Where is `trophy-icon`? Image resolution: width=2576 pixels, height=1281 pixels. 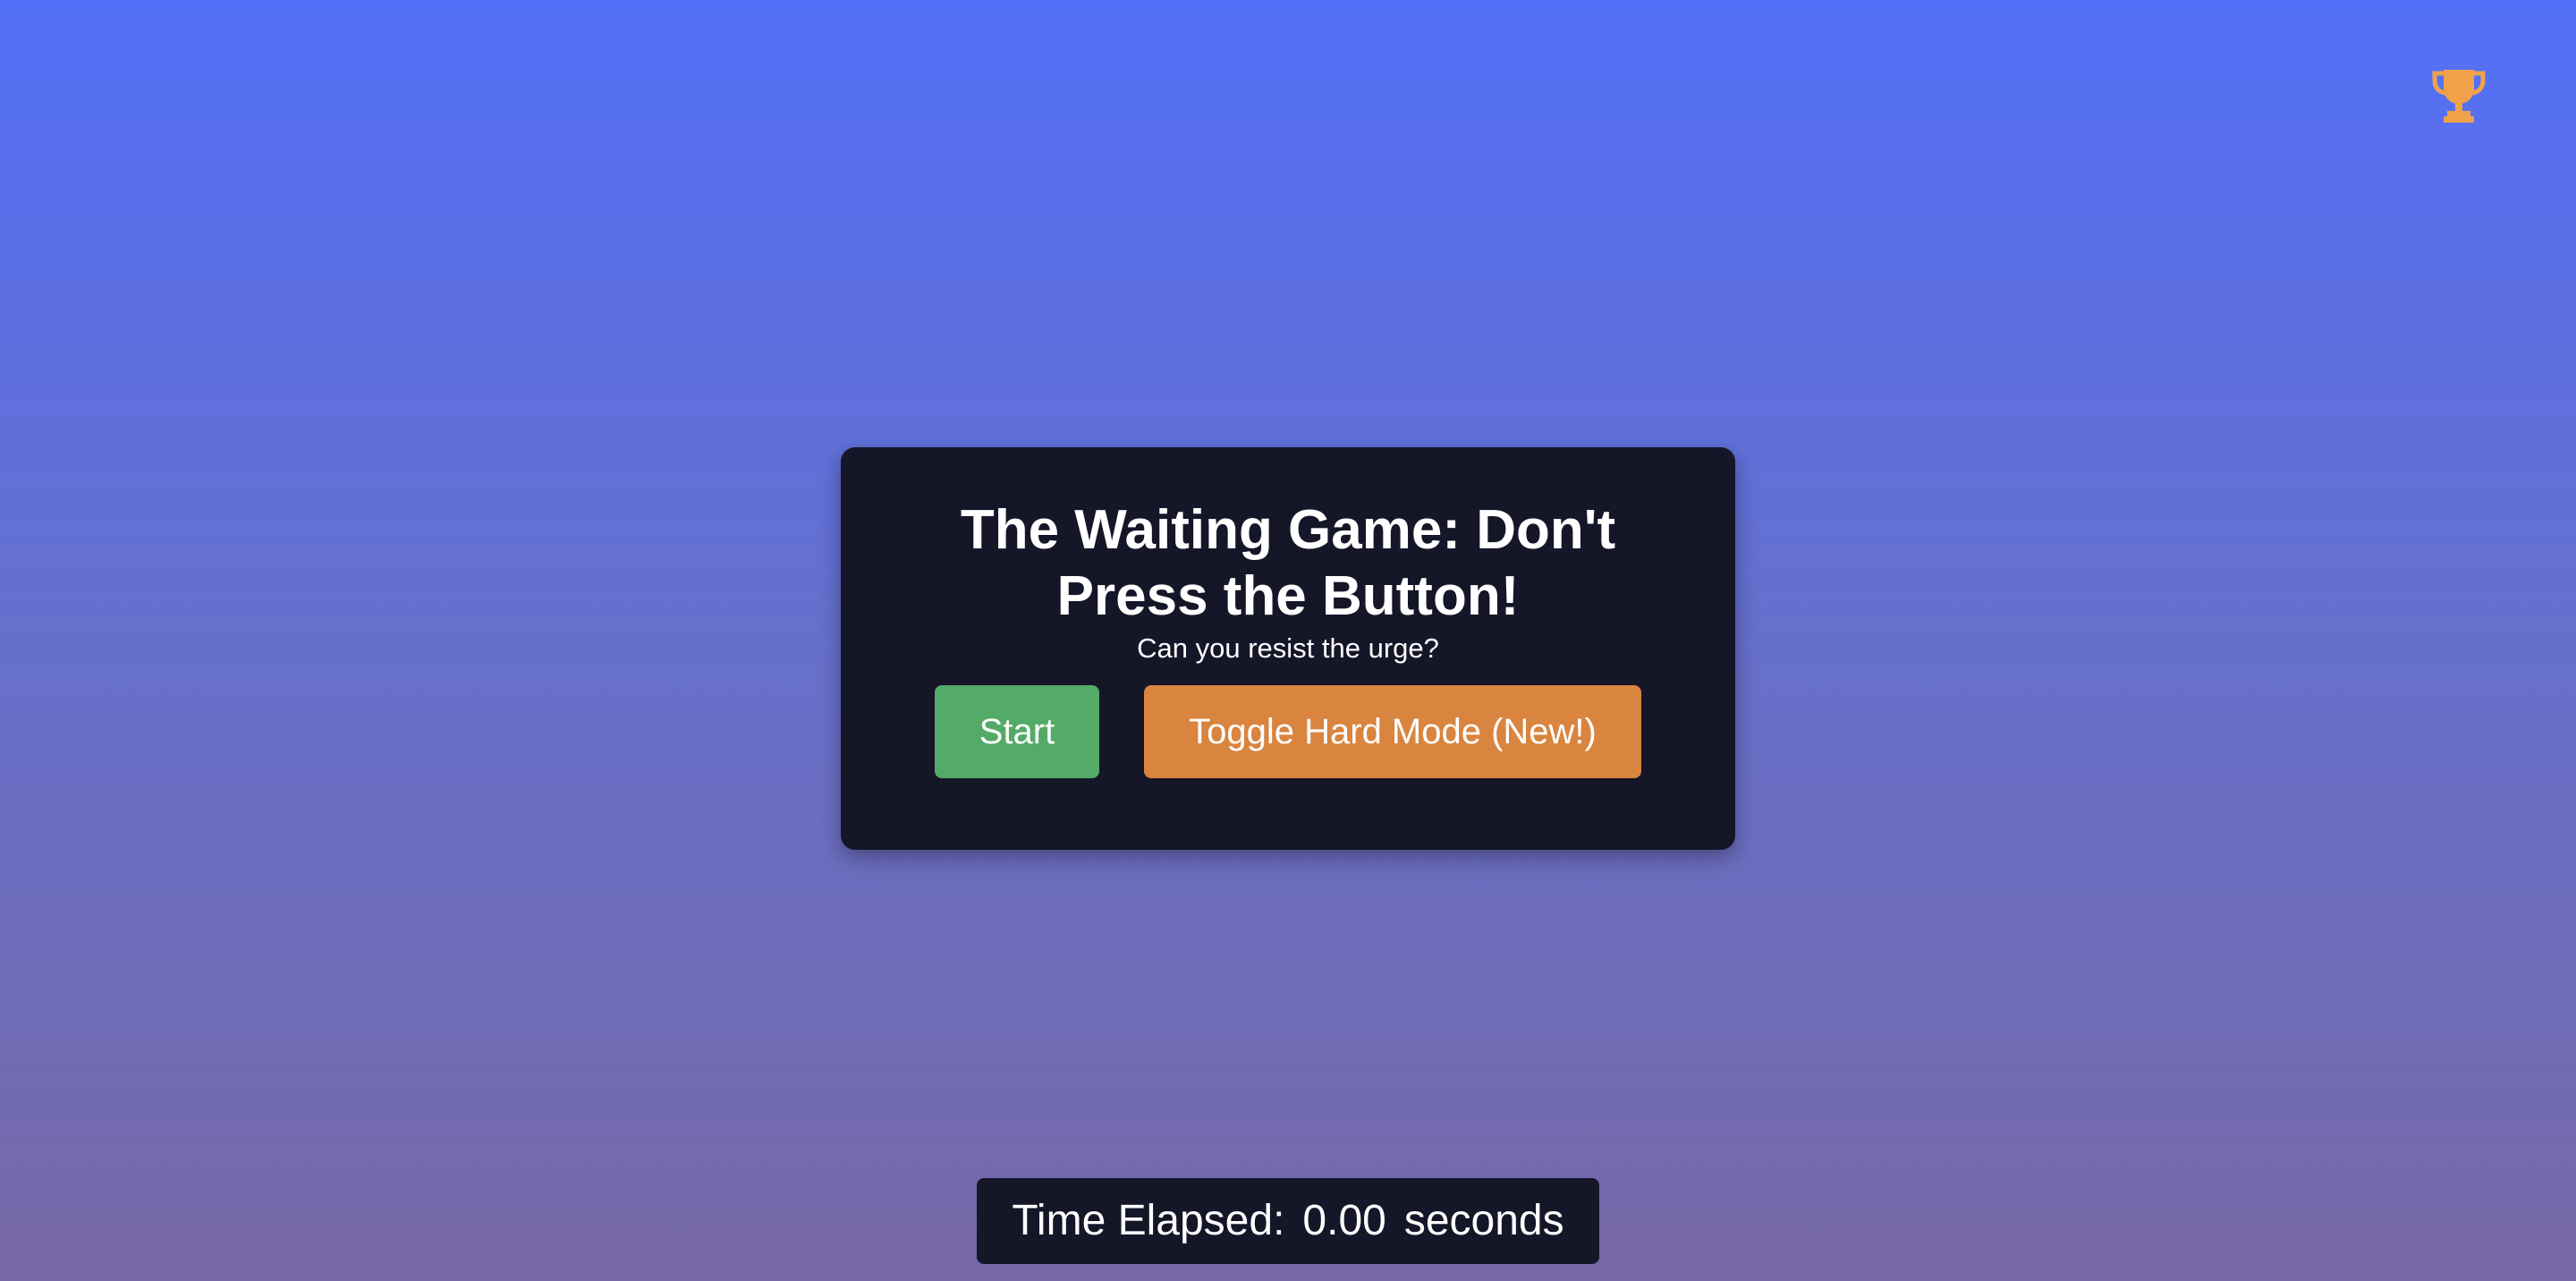
trophy-icon is located at coordinates (2458, 95).